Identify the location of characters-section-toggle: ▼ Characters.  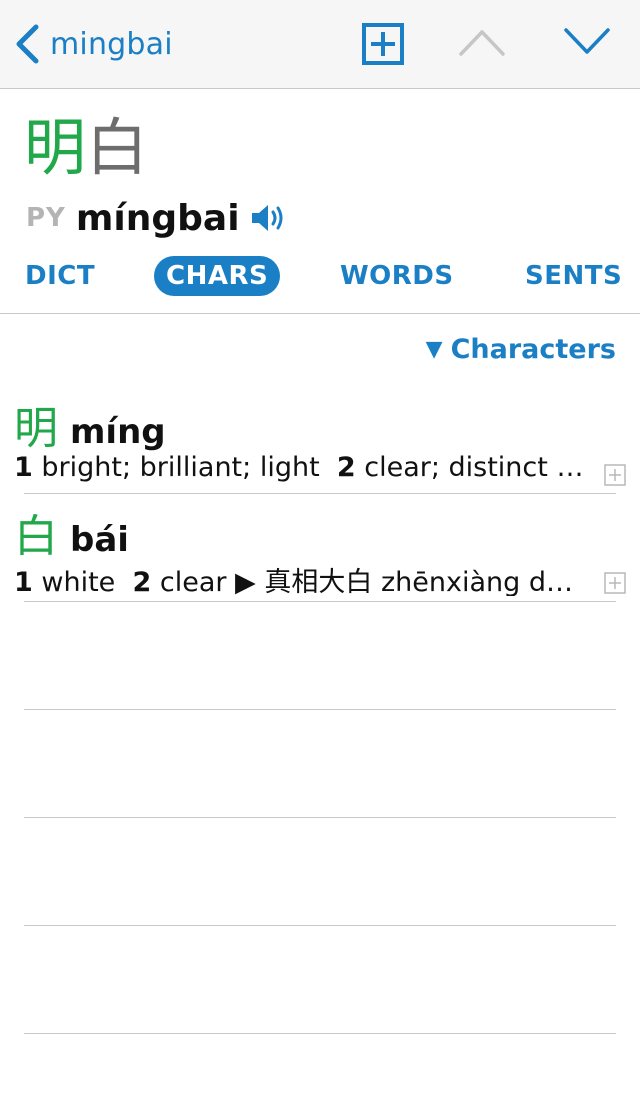
(521, 349).